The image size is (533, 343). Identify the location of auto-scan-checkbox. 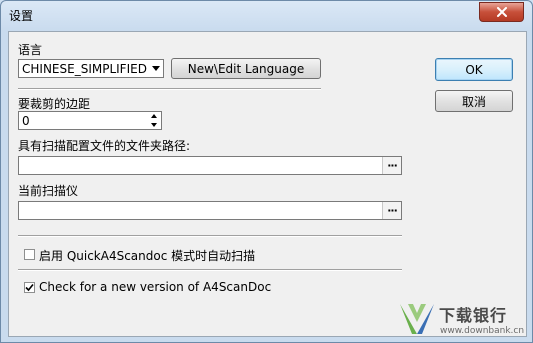
(29, 254).